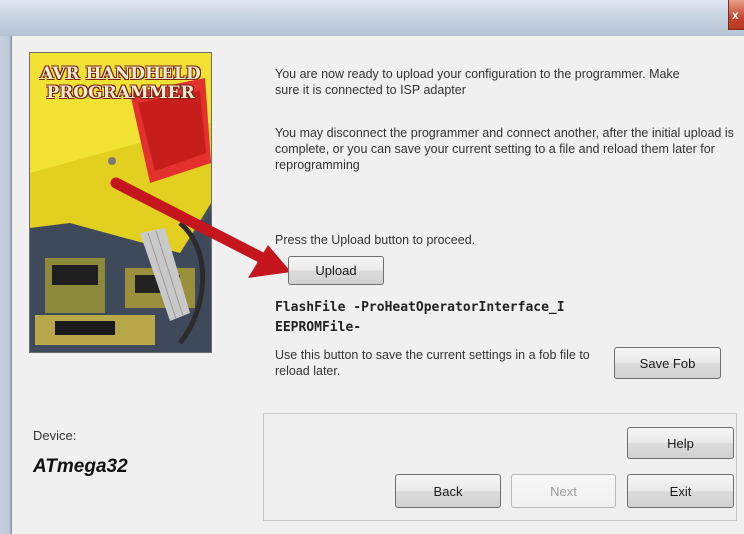 The image size is (744, 534). What do you see at coordinates (120, 83) in the screenshot?
I see `hero-title: AVR HANDHELD PROGRAMMER` at bounding box center [120, 83].